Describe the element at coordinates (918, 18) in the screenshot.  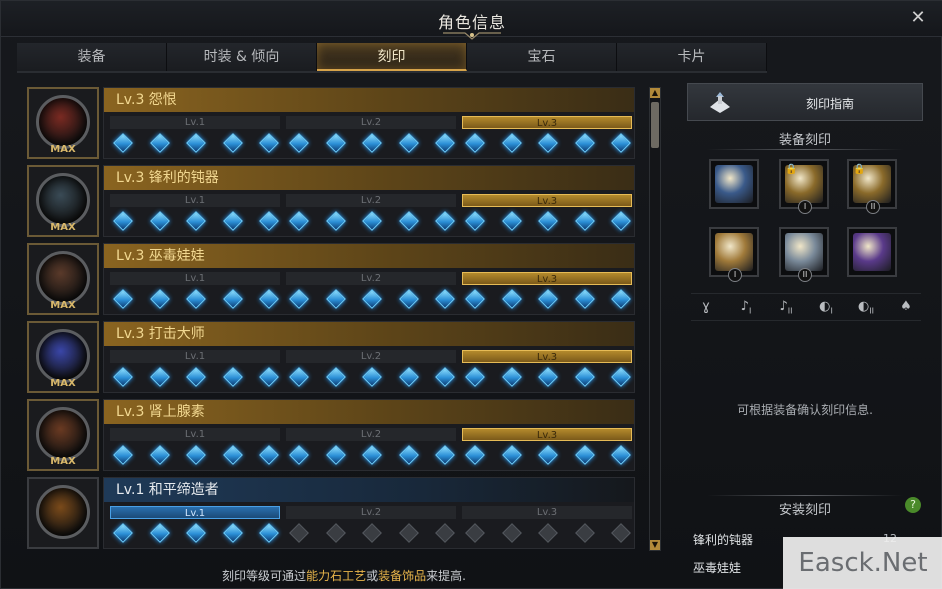
I see `close-button: ✕` at that location.